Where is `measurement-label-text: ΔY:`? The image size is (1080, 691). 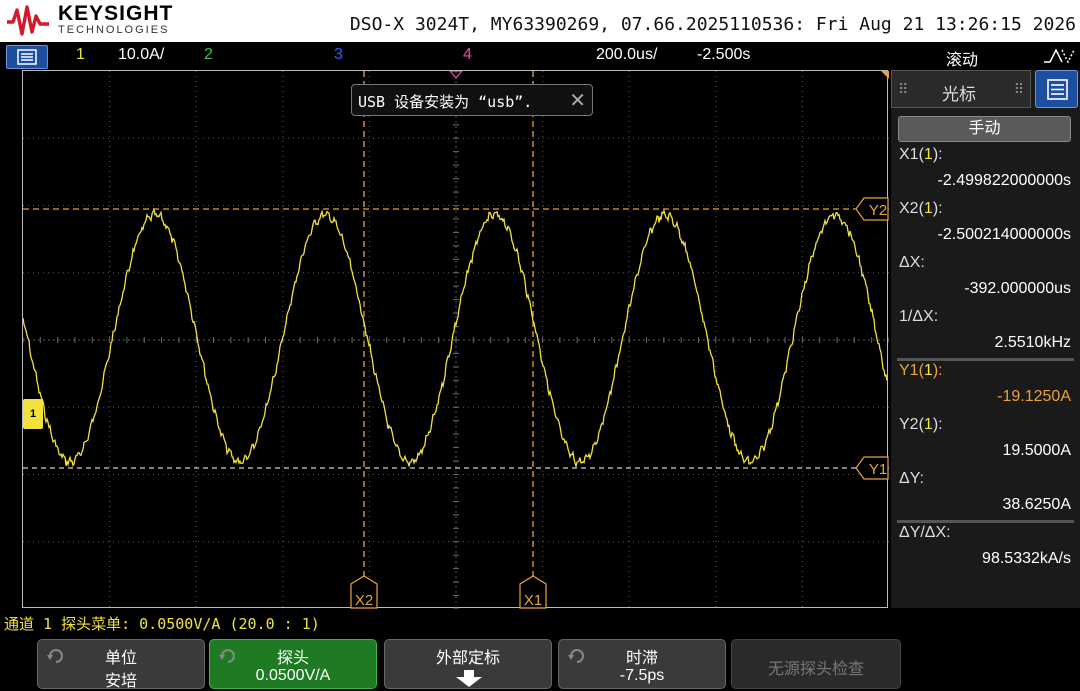
measurement-label-text: ΔY: is located at coordinates (911, 478).